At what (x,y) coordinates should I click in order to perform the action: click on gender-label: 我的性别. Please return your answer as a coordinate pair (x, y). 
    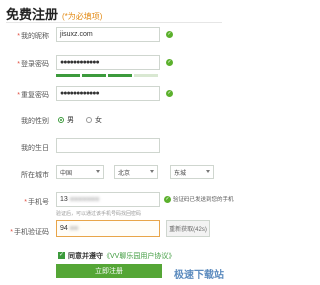
    Looking at the image, I should click on (26, 121).